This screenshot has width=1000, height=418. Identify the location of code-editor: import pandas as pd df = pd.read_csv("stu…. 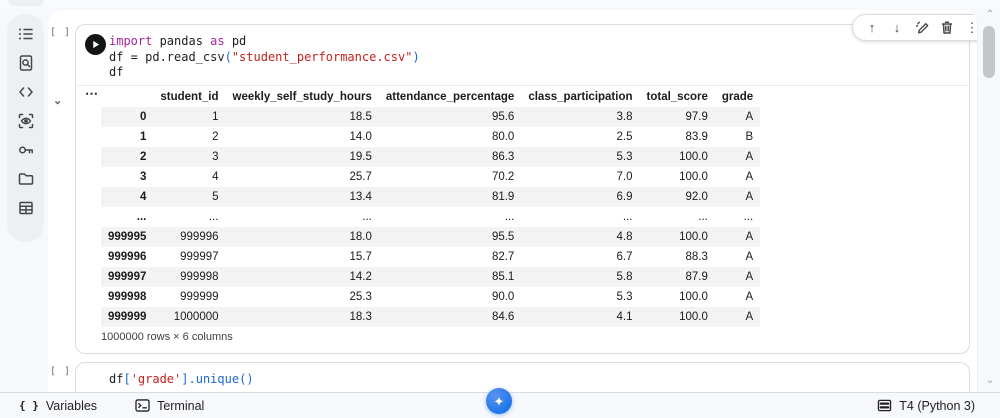
(264, 57).